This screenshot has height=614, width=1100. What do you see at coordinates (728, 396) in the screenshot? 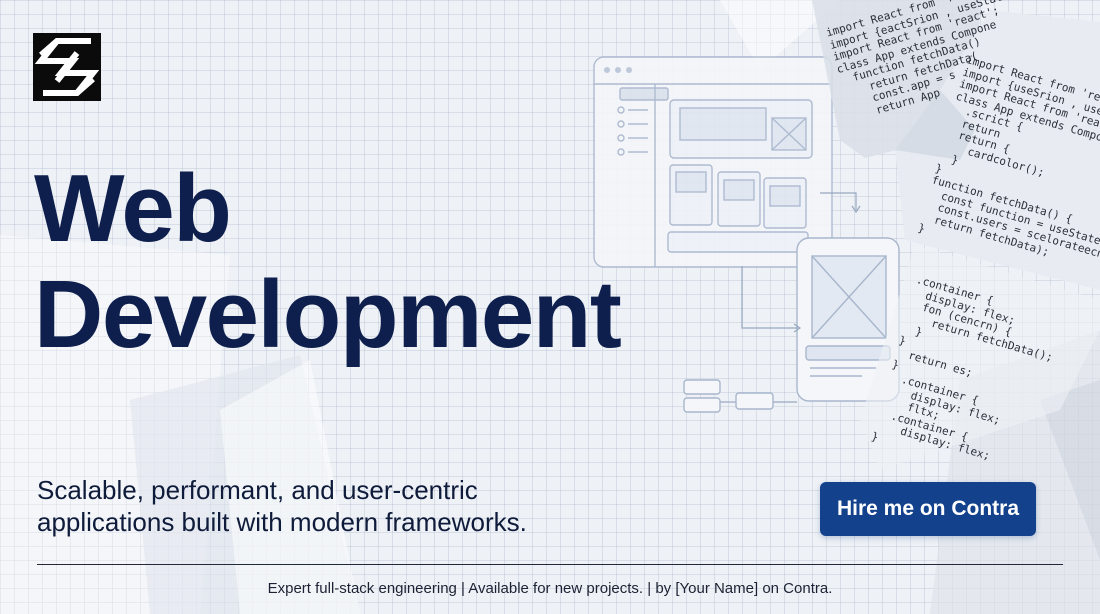
I see `flow-nodes` at bounding box center [728, 396].